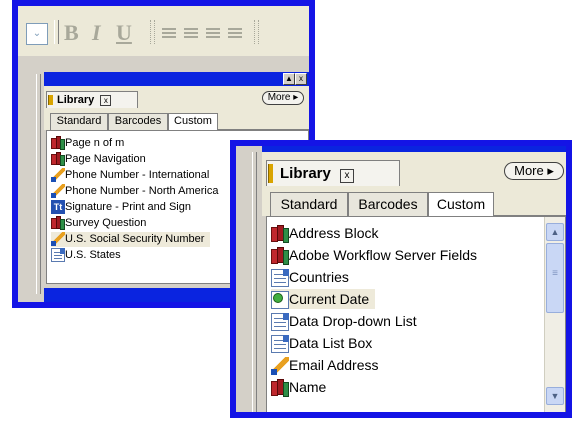 Image resolution: width=582 pixels, height=424 pixels. I want to click on scroll-up-button: ▲, so click(555, 232).